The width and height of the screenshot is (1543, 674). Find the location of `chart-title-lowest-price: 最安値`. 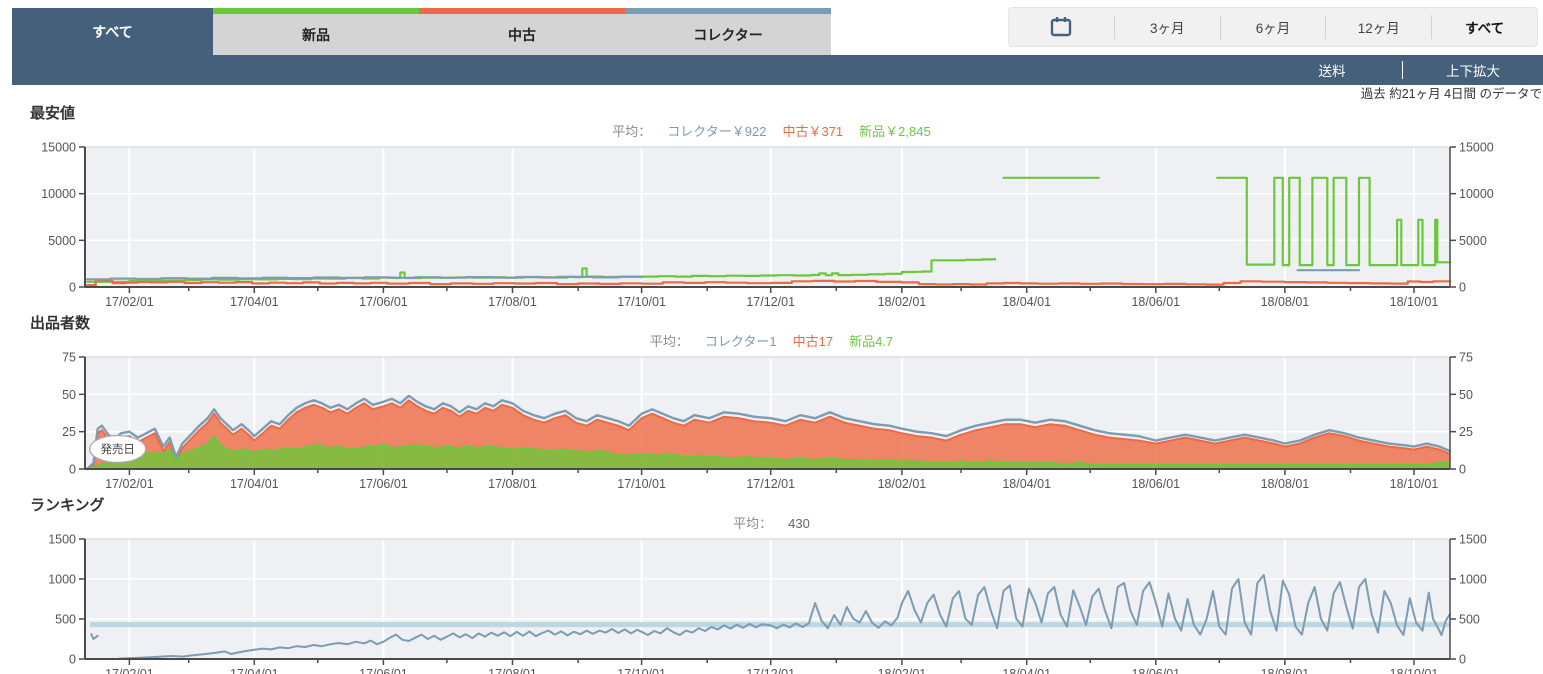

chart-title-lowest-price: 最安値 is located at coordinates (53, 113).